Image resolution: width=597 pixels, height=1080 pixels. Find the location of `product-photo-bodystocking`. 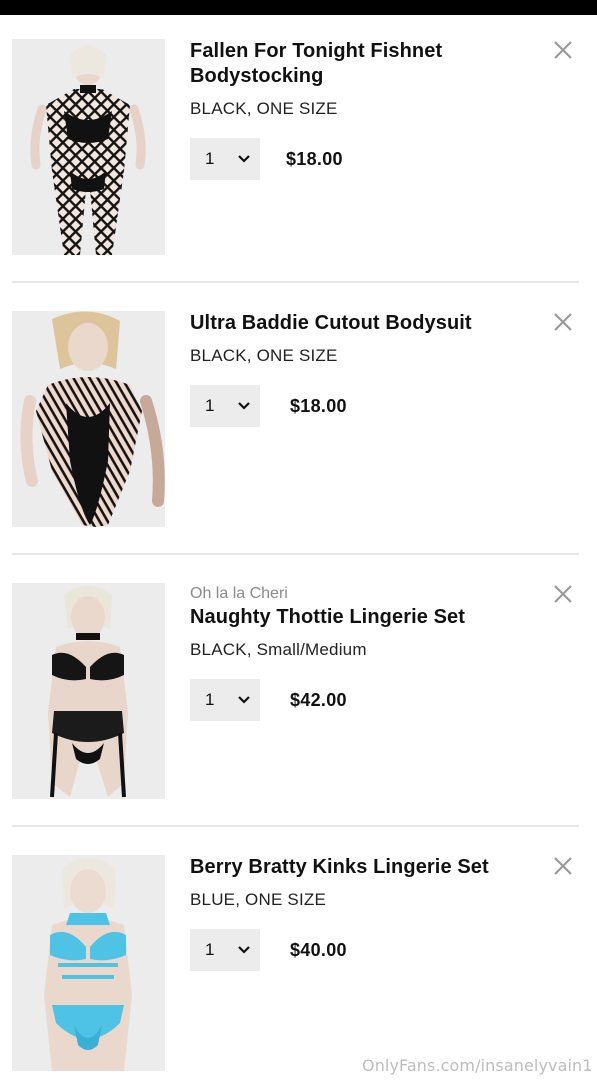

product-photo-bodystocking is located at coordinates (88, 147).